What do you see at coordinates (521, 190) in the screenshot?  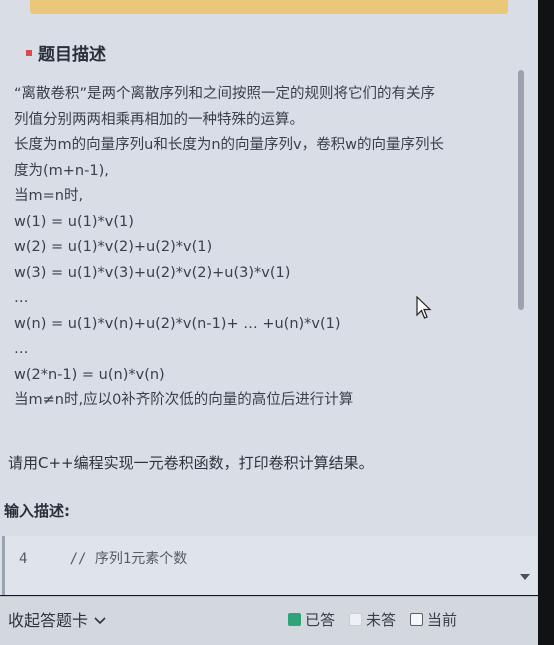 I see `scrollbar-thumb` at bounding box center [521, 190].